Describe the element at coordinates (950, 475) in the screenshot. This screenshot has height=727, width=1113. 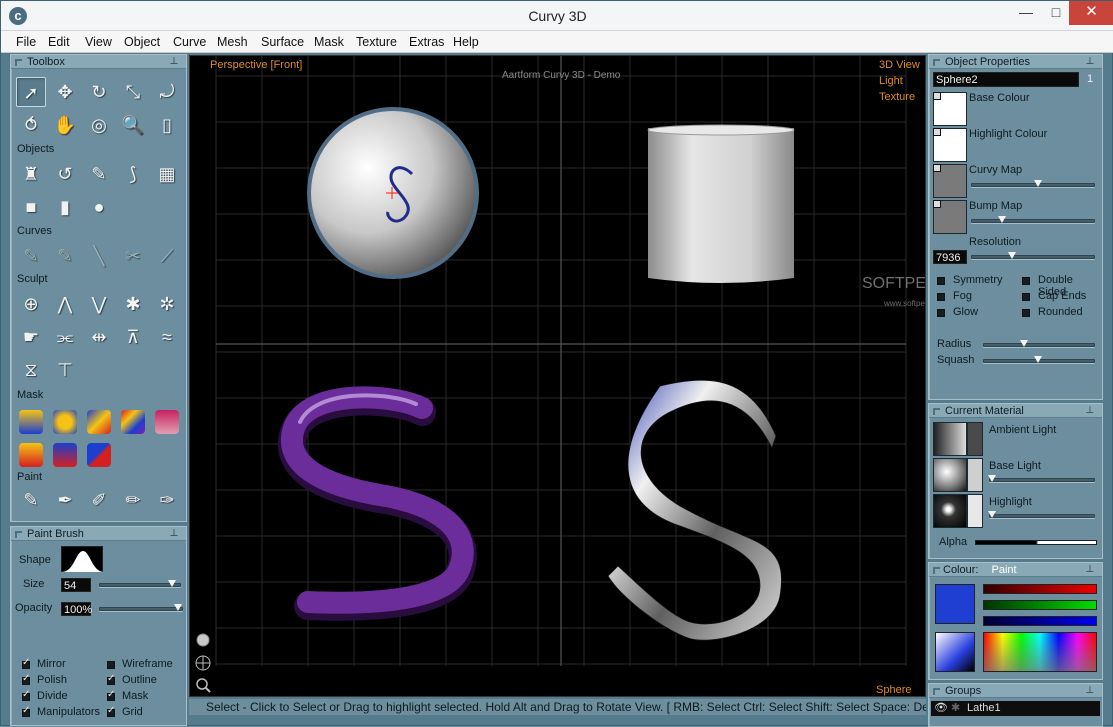
I see `base-light-swatch` at that location.